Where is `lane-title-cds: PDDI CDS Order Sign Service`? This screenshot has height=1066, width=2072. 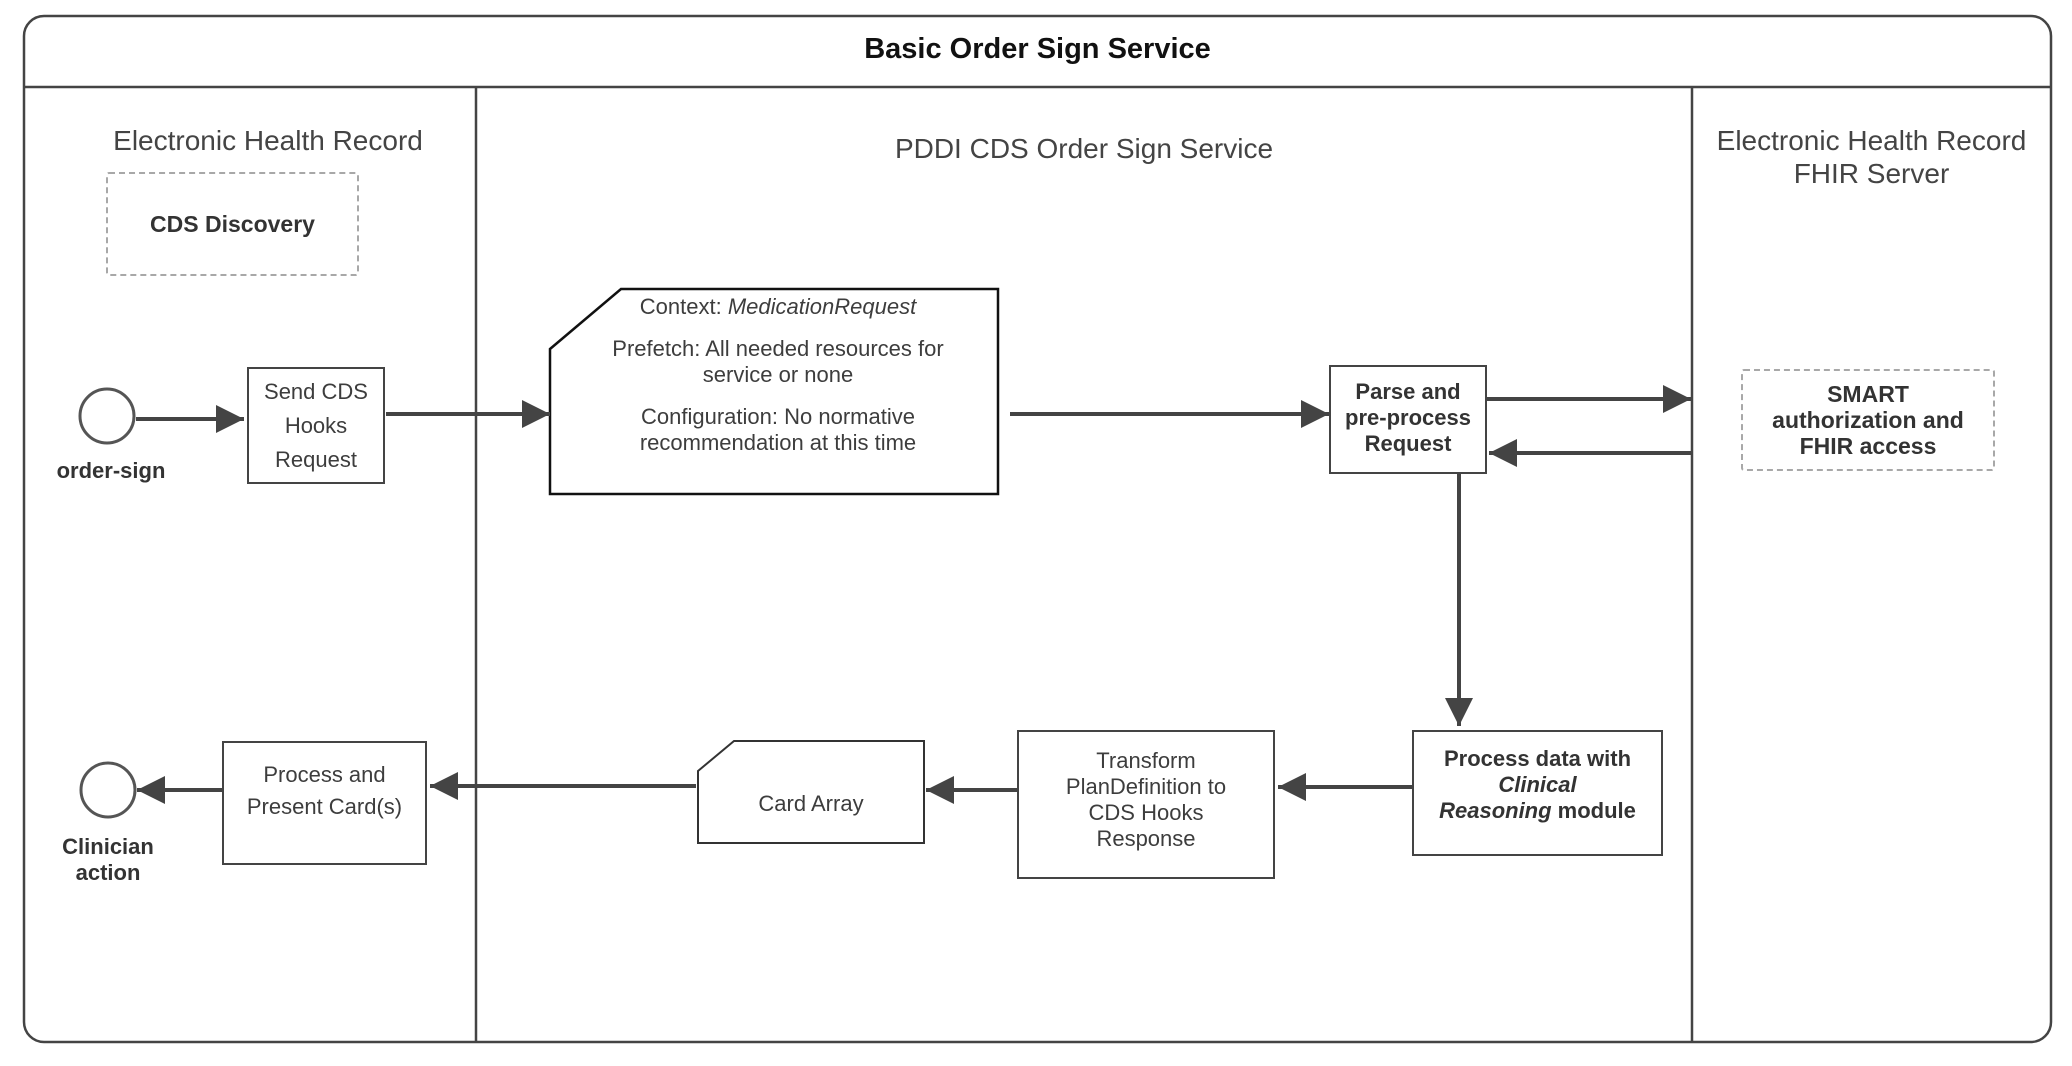
lane-title-cds: PDDI CDS Order Sign Service is located at coordinates (1084, 148).